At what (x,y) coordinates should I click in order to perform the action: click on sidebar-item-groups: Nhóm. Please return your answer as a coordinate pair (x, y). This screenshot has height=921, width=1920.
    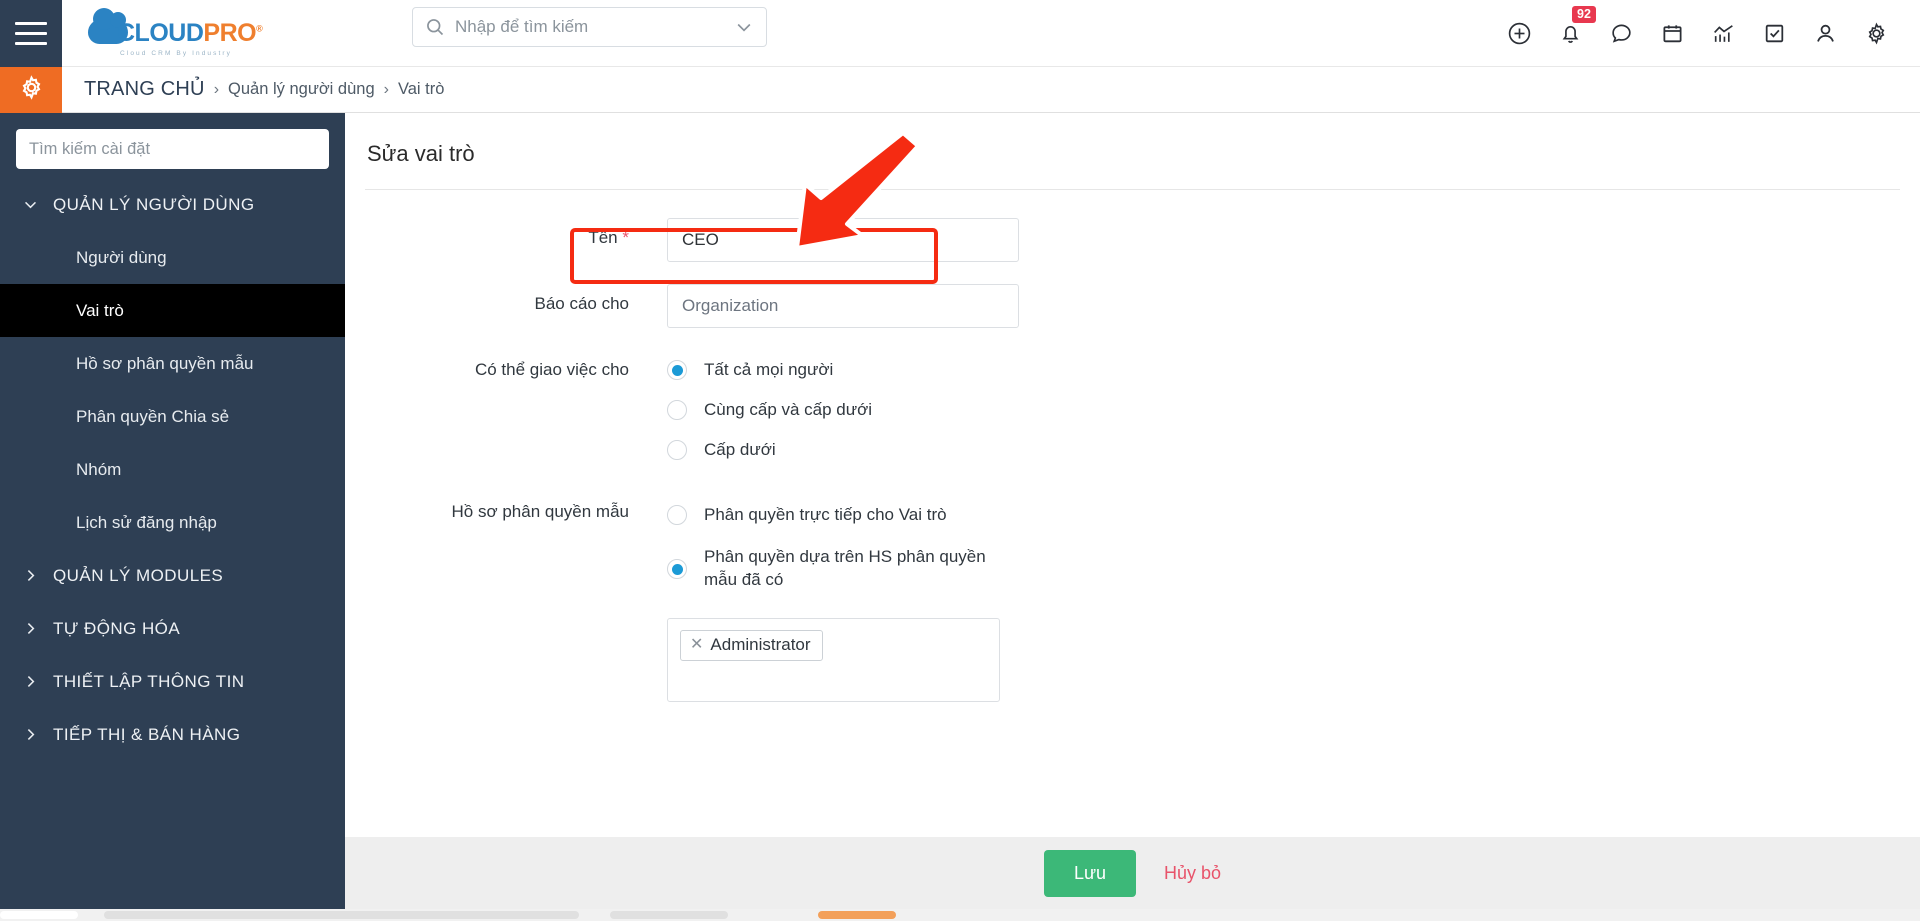
    Looking at the image, I should click on (172, 469).